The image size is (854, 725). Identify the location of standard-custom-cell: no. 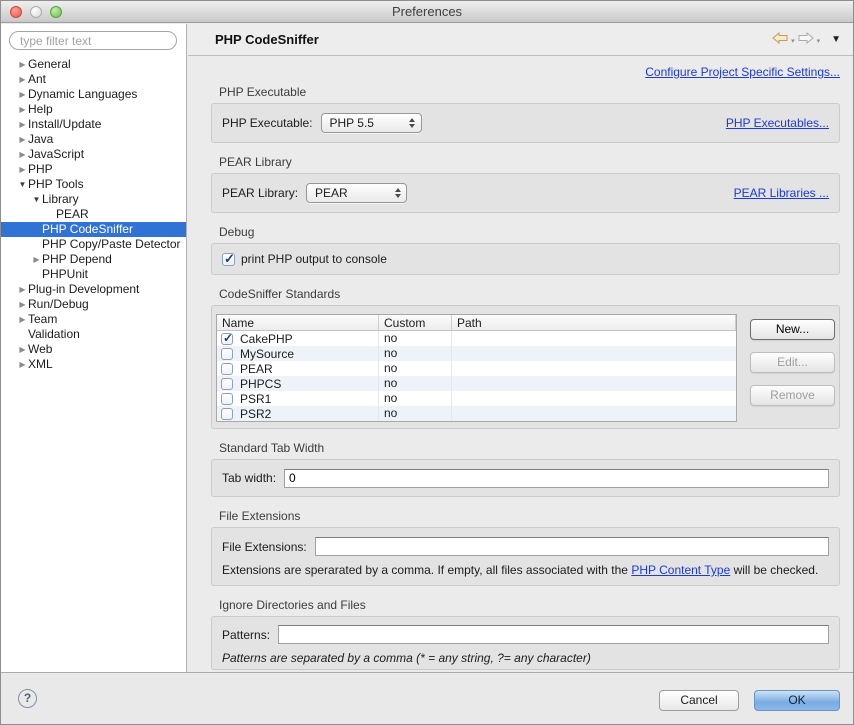
(415, 398).